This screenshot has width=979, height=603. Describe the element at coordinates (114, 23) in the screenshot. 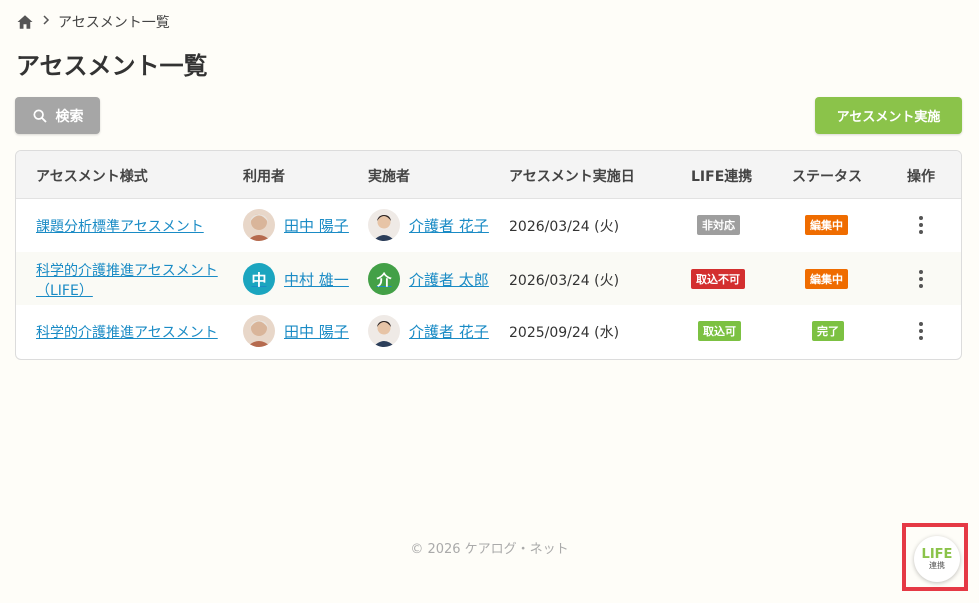

I see `breadcrumb-current: アセスメント一覧` at that location.